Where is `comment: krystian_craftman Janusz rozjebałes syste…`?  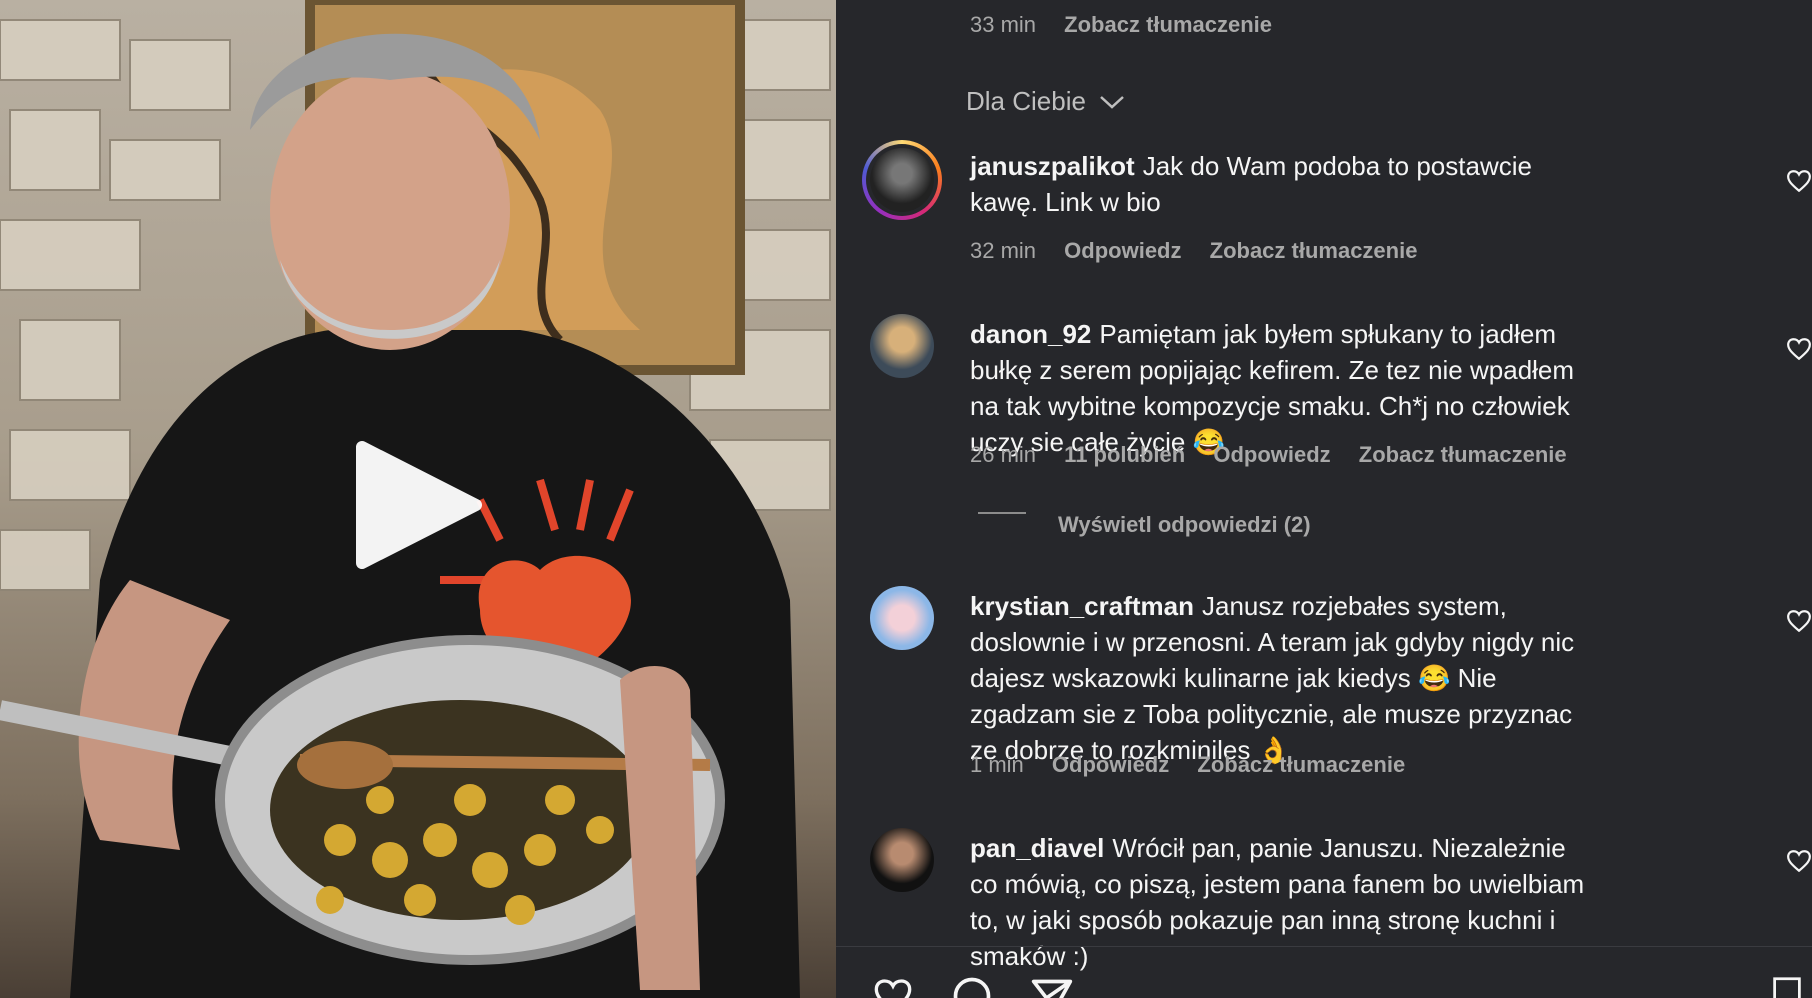
comment: krystian_craftman Janusz rozjebałes syste… is located at coordinates (1280, 678).